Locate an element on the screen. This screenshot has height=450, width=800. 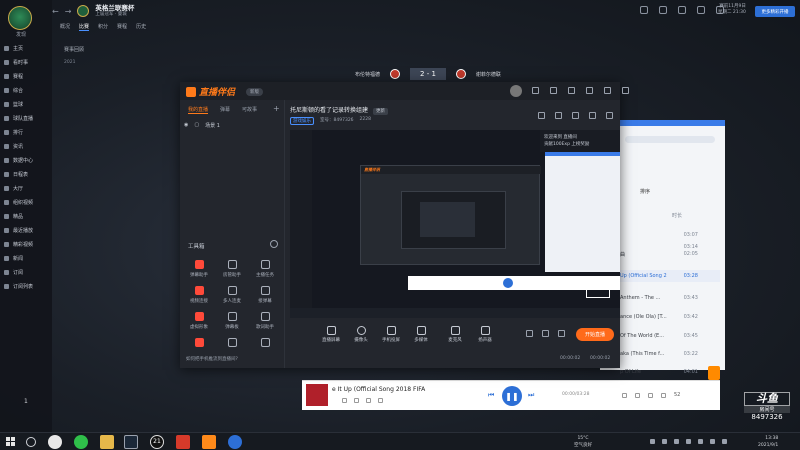
room-title: 托尼斯顿的看了记录转换组建 更新 is located at coordinates (339, 110).